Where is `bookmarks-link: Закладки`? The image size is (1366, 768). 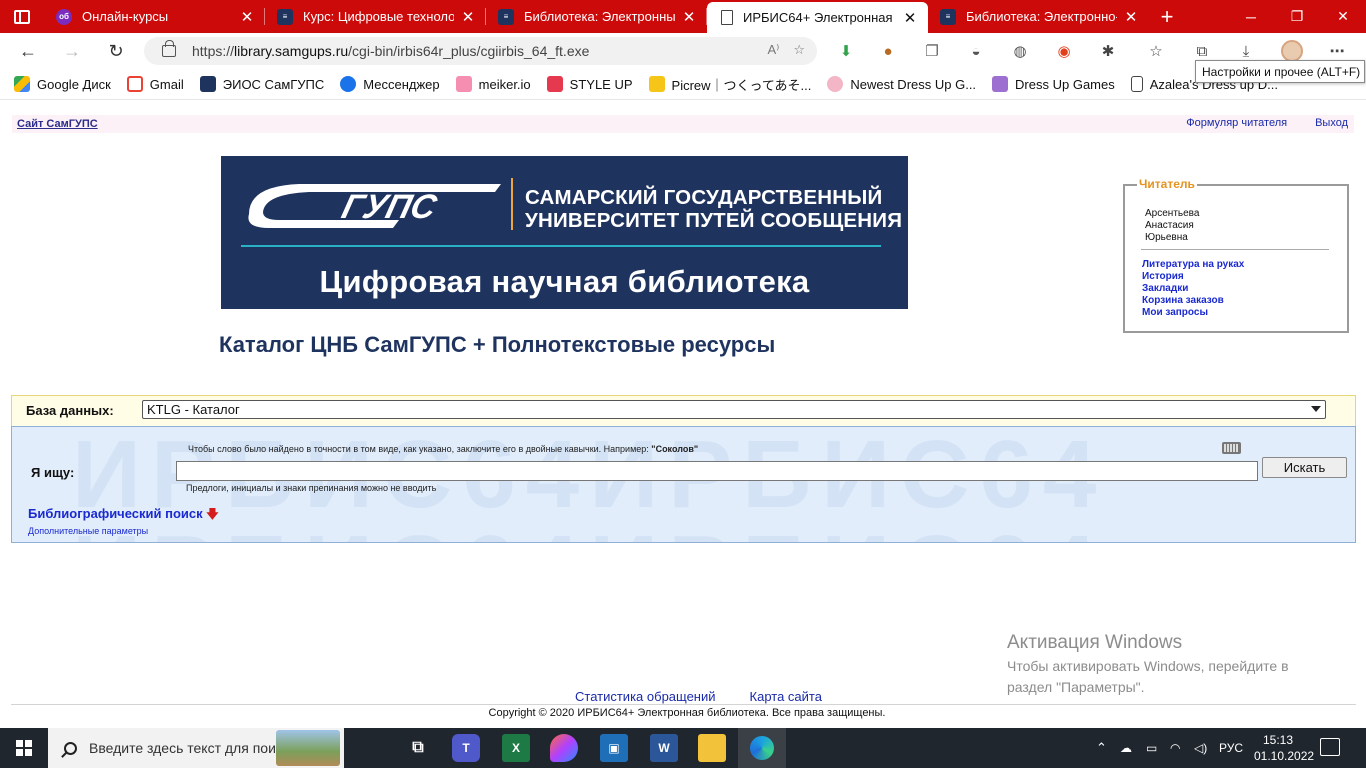
bookmarks-link: Закладки is located at coordinates (1193, 289).